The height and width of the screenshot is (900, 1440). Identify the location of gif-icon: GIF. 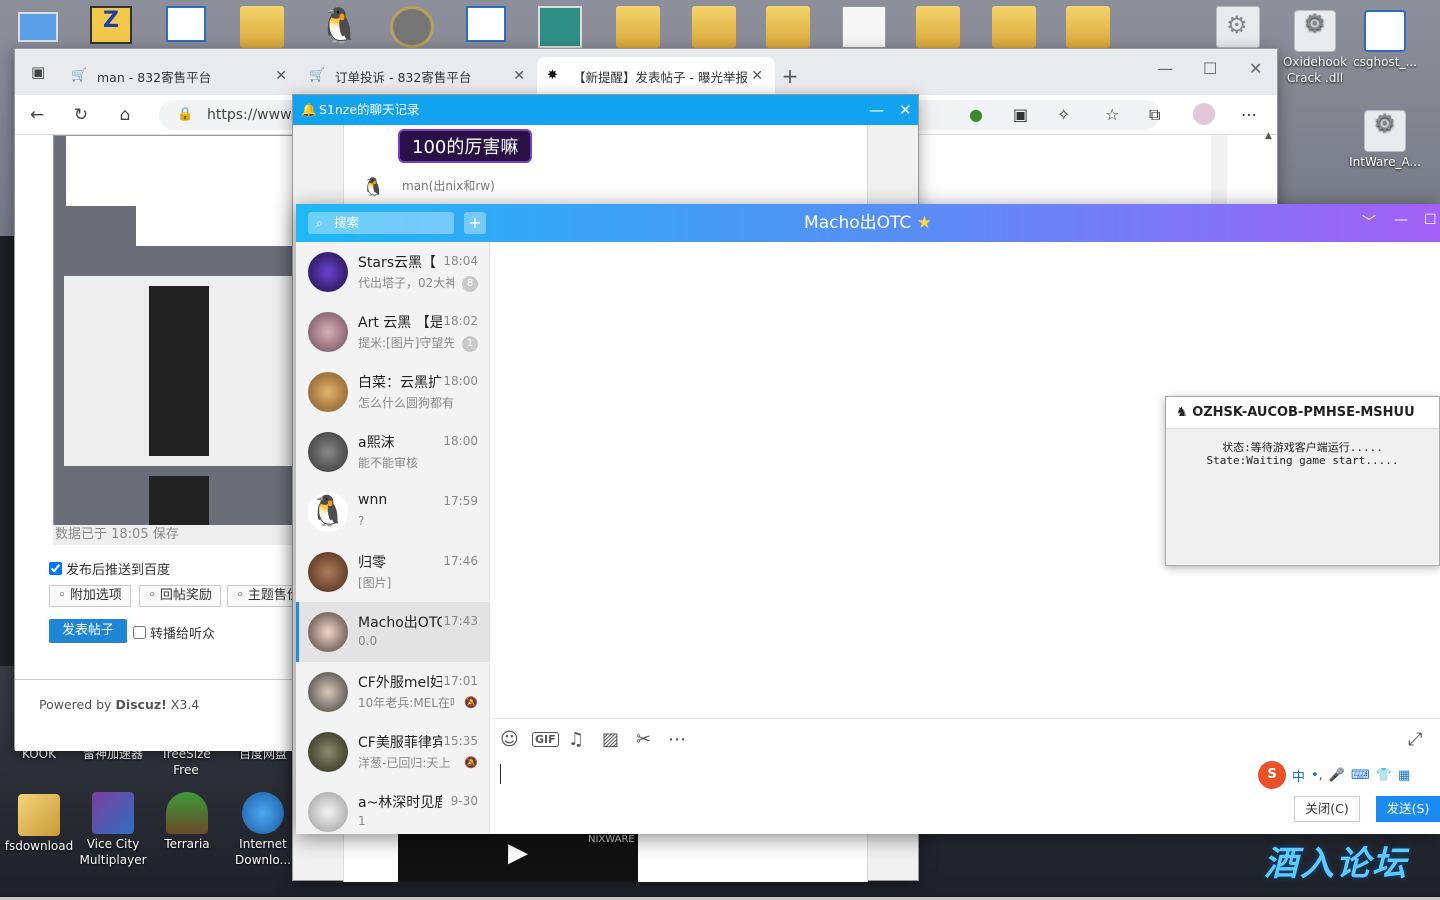
(545, 739).